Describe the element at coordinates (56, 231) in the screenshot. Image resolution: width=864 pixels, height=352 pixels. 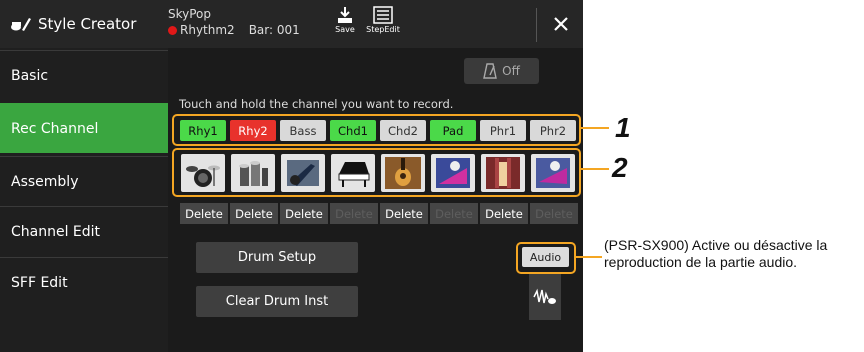
I see `sidebar-item-label: Channel Edit` at that location.